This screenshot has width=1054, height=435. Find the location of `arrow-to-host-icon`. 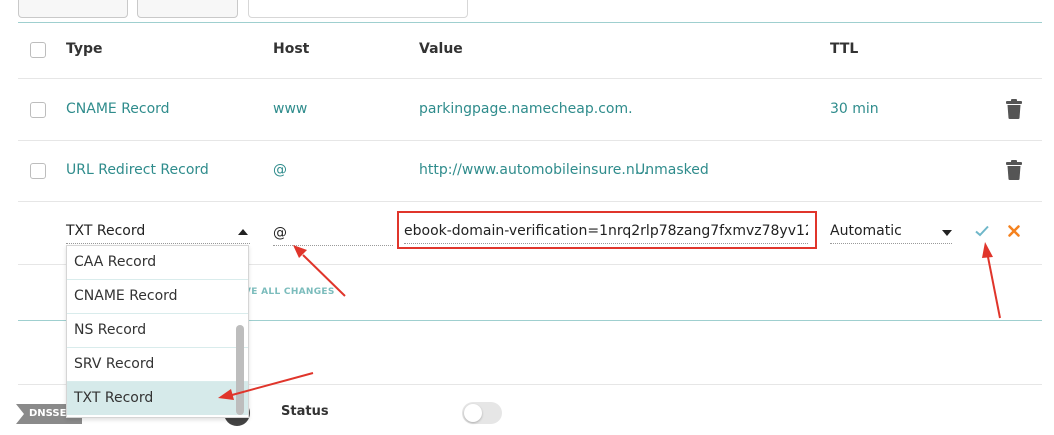

arrow-to-host-icon is located at coordinates (324, 275).